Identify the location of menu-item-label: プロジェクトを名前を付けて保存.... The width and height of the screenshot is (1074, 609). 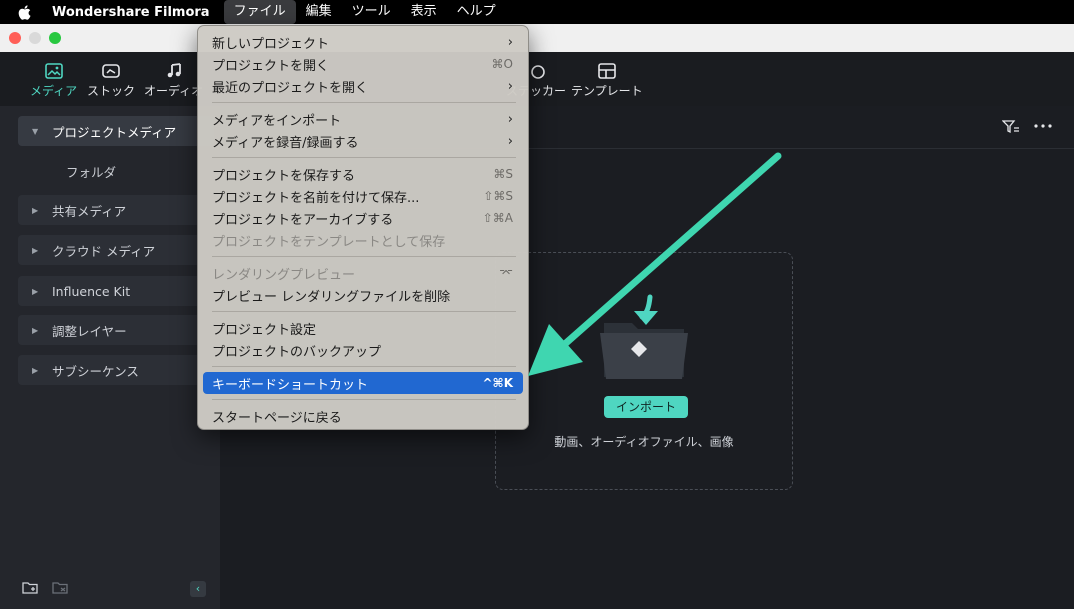
(316, 198).